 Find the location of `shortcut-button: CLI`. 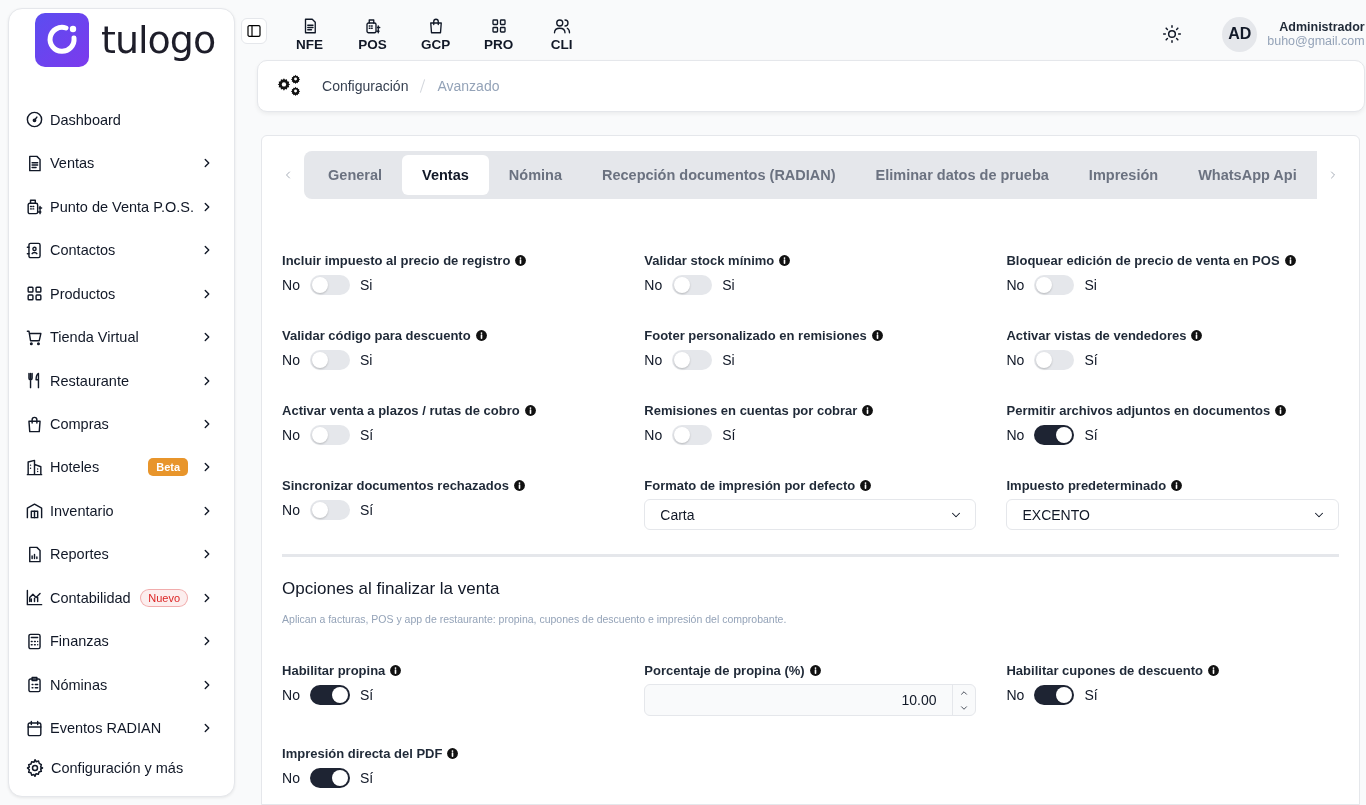

shortcut-button: CLI is located at coordinates (562, 34).